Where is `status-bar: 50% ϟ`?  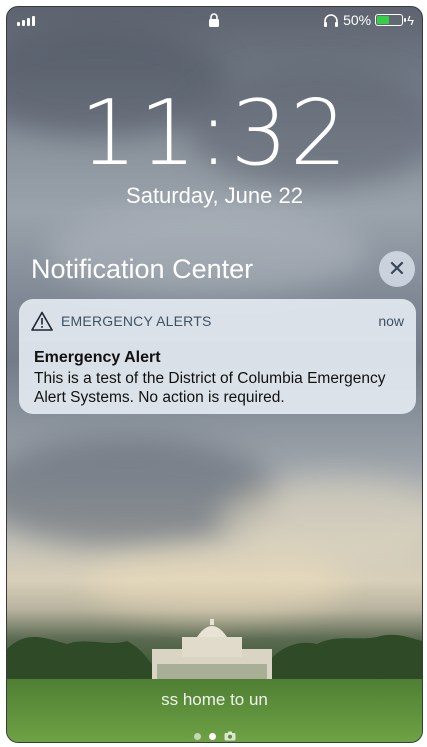
status-bar: 50% ϟ is located at coordinates (214, 22).